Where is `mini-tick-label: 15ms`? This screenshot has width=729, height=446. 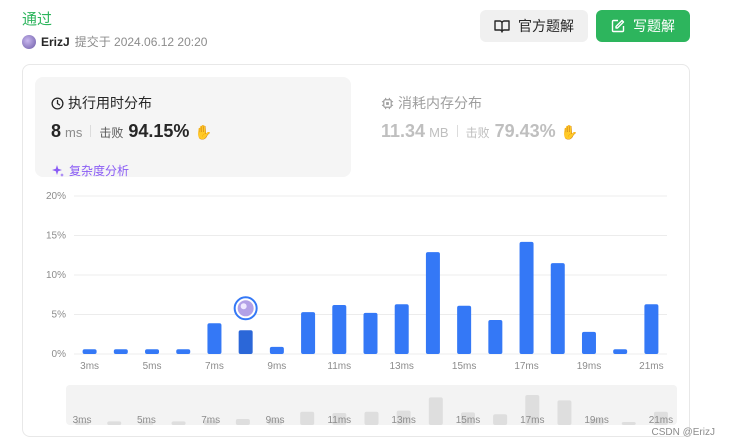
mini-tick-label: 15ms is located at coordinates (468, 420).